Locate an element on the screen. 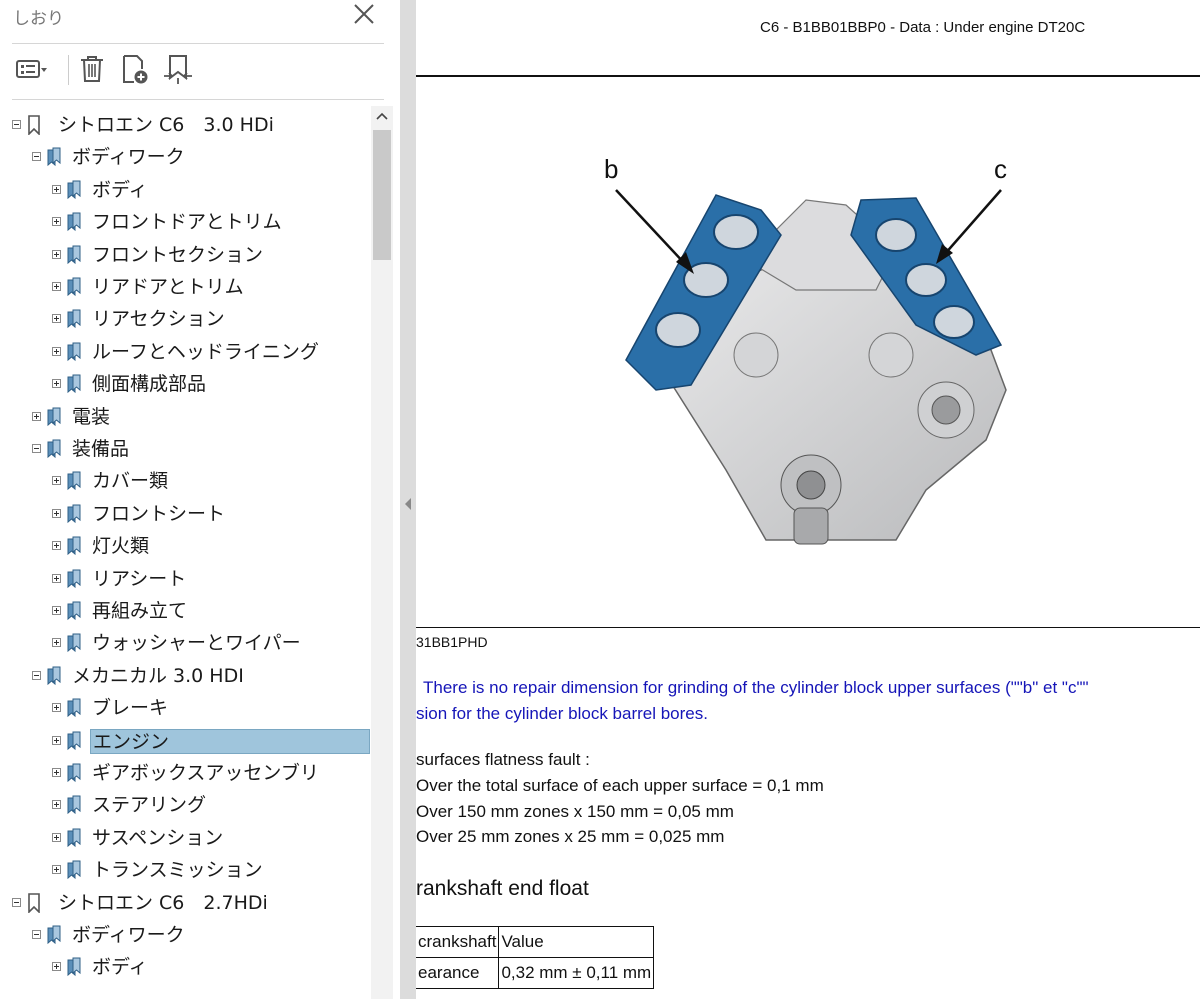  bookmark-item: シトロエン C6 3.0 HDi is located at coordinates (185, 125).